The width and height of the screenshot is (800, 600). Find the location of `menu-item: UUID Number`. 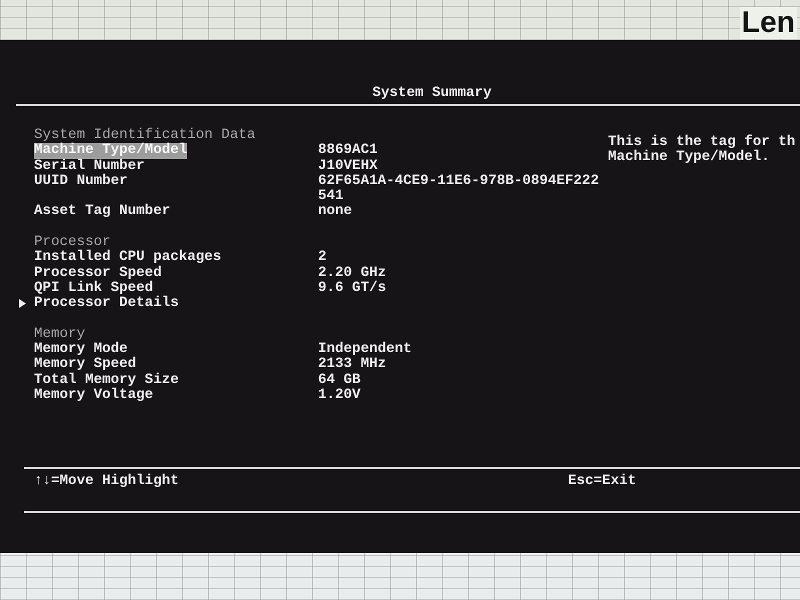

menu-item: UUID Number is located at coordinates (81, 182).